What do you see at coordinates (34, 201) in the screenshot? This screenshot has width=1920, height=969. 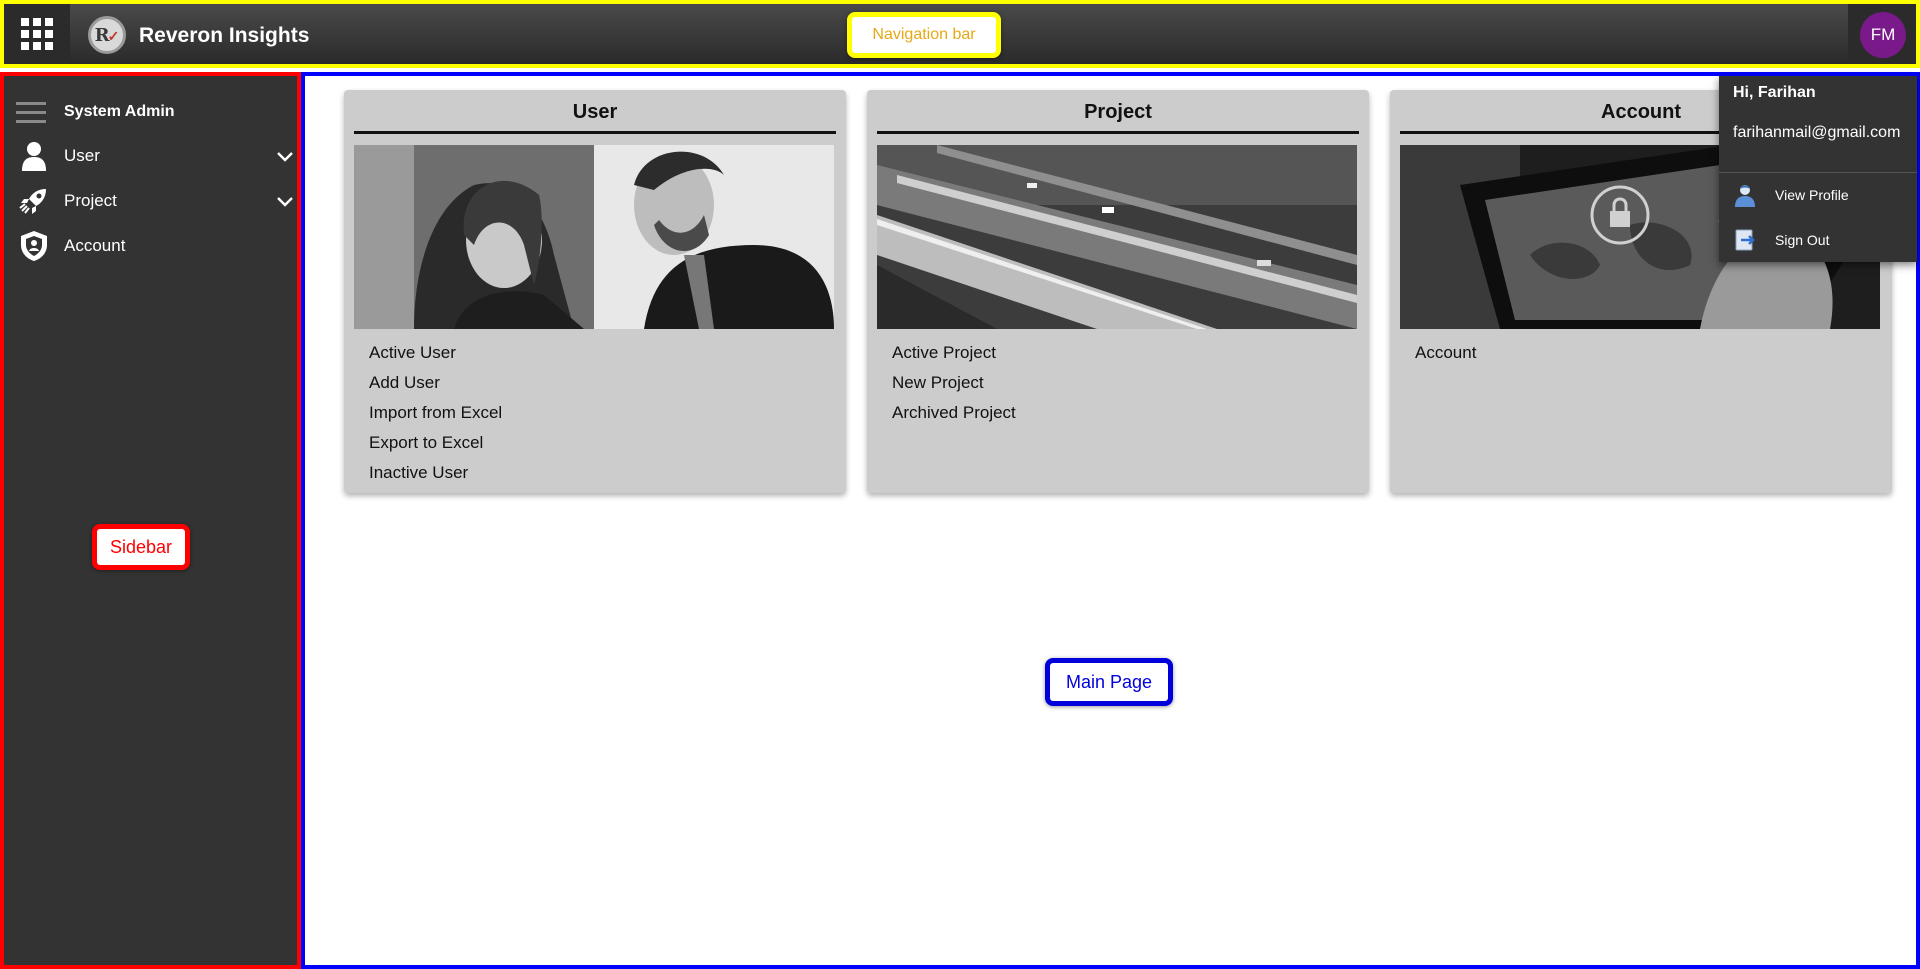 I see `rocket-icon` at bounding box center [34, 201].